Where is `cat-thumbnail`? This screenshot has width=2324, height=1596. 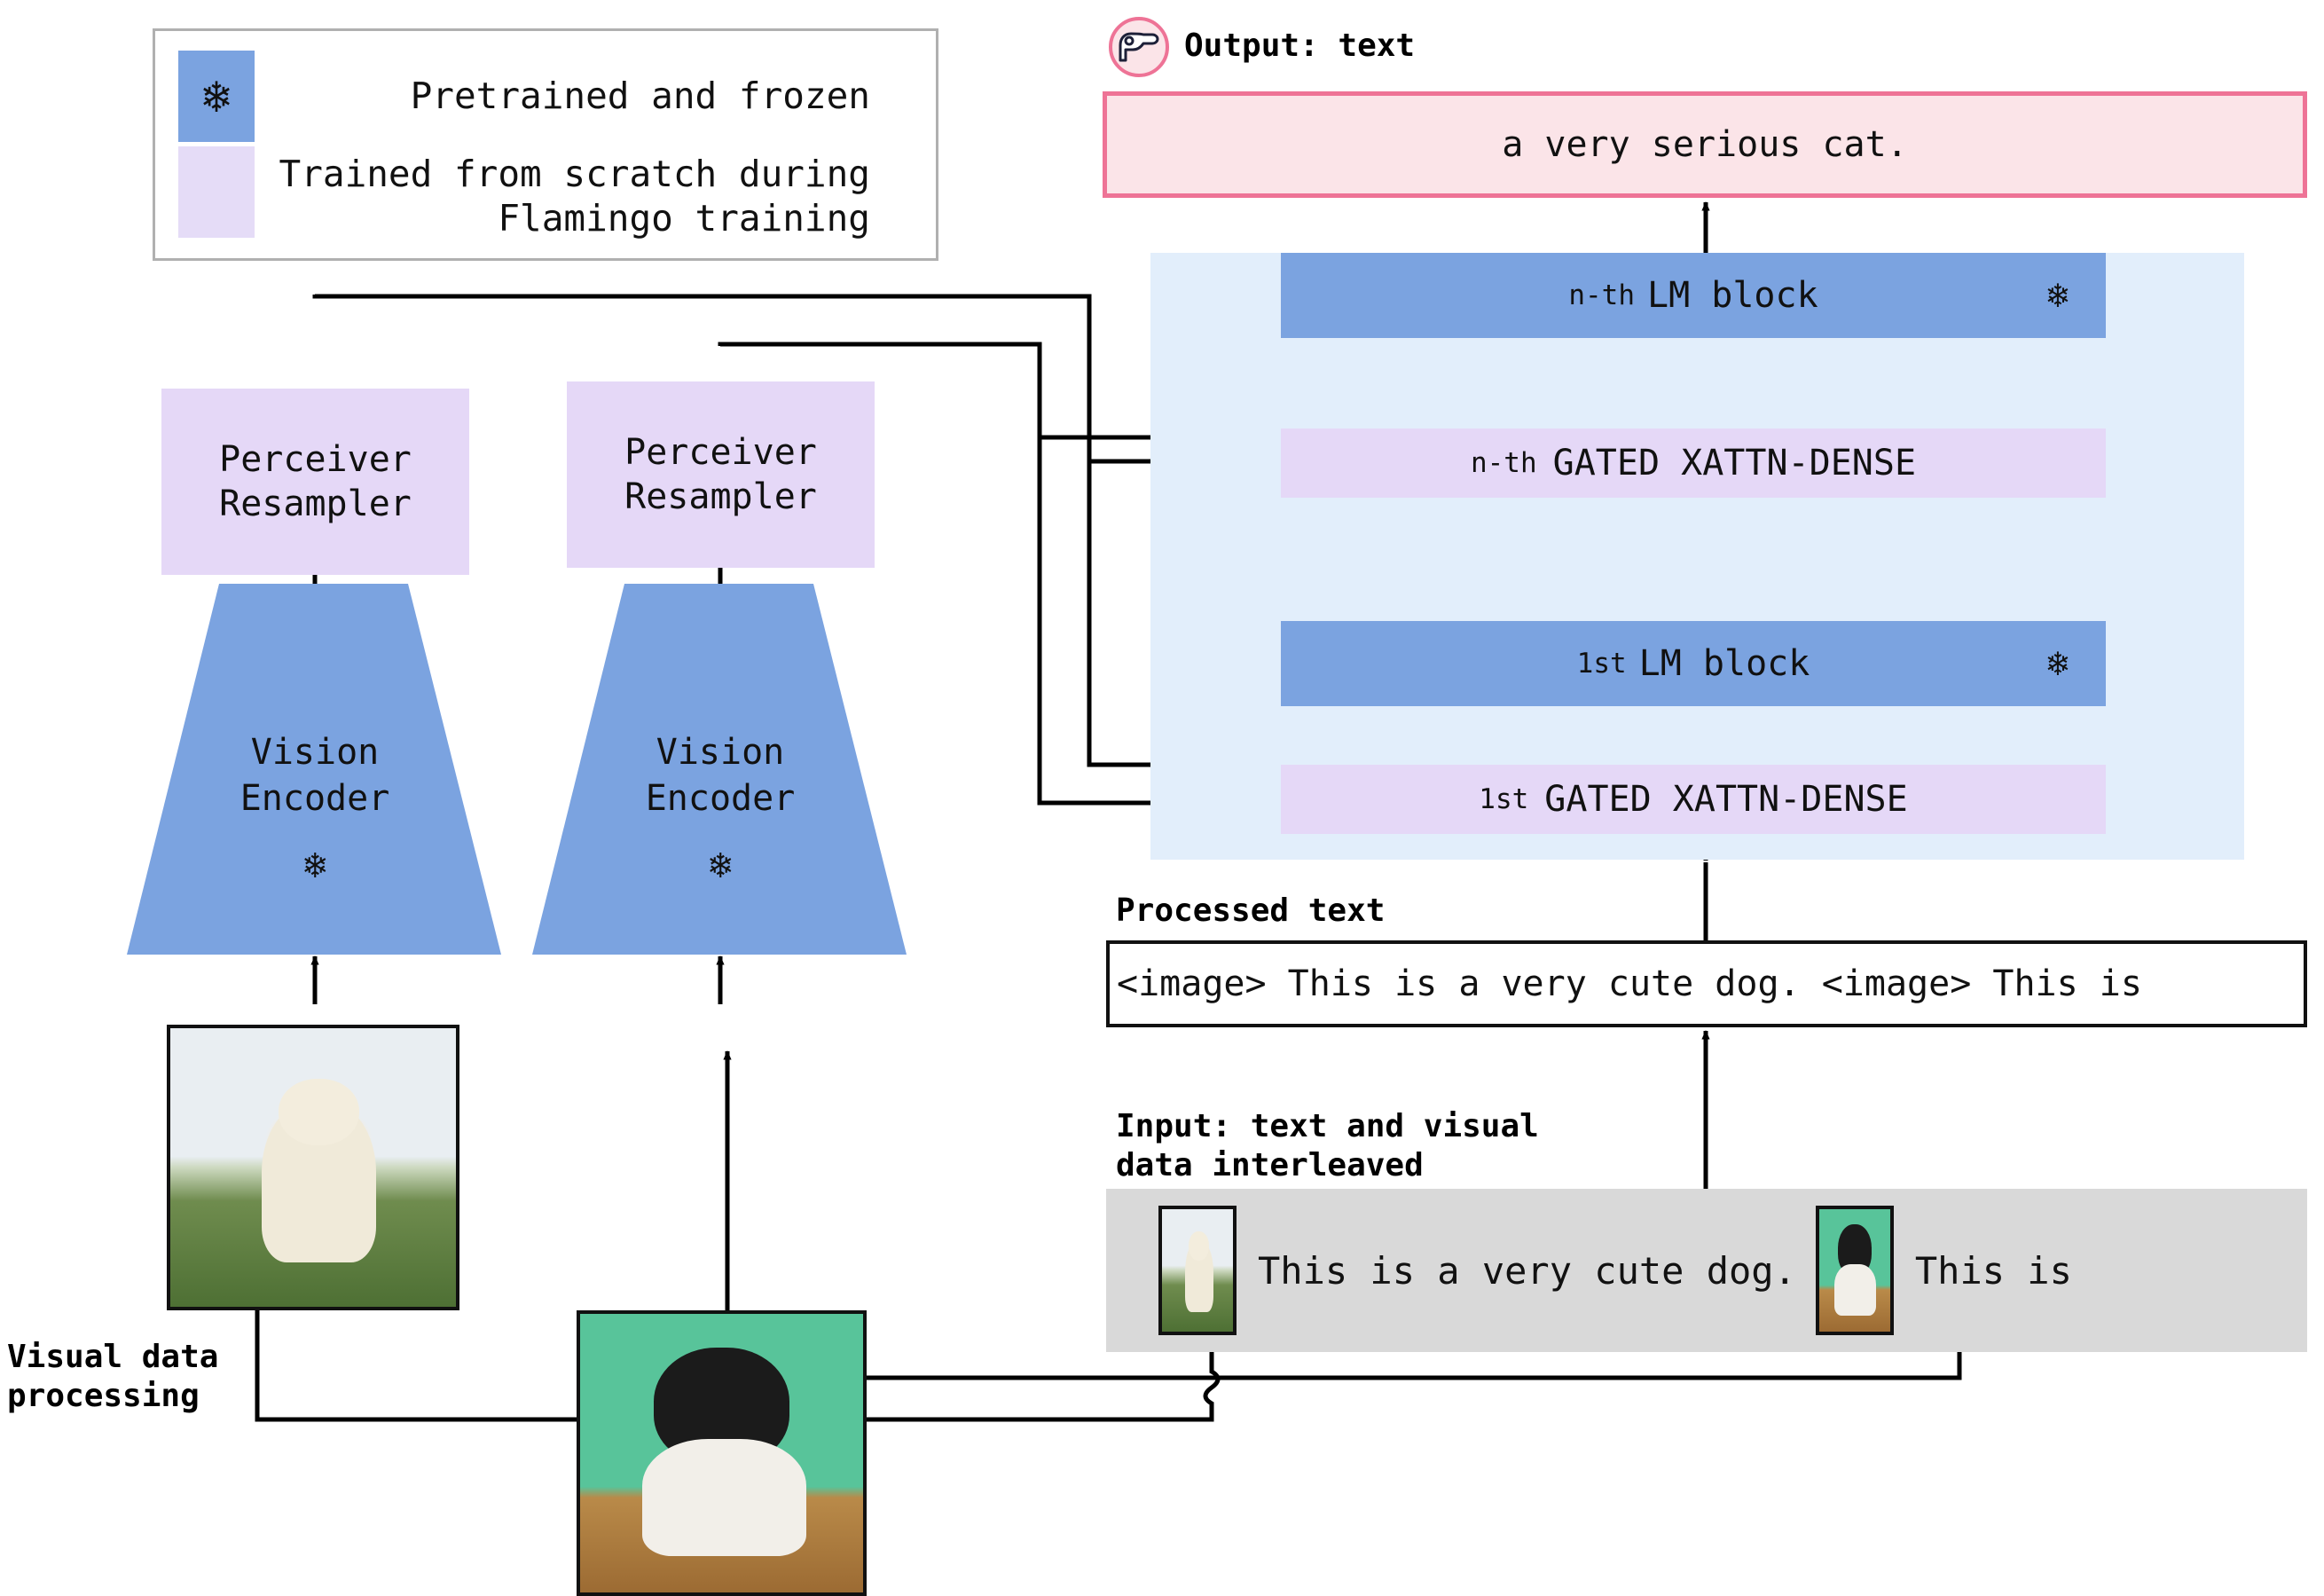 cat-thumbnail is located at coordinates (1854, 1270).